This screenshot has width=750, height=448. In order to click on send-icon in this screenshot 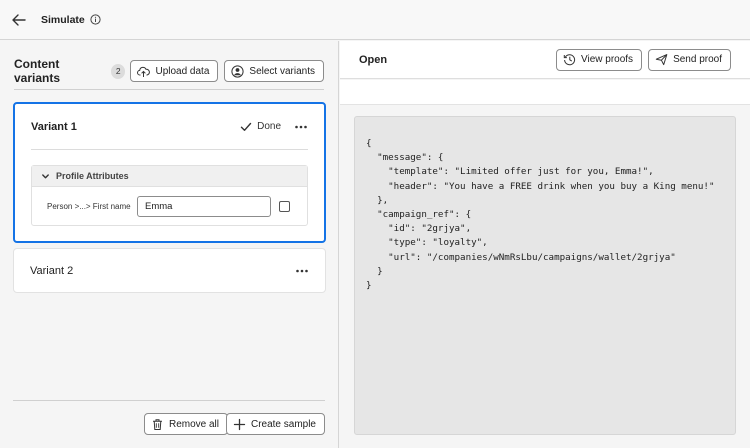, I will do `click(661, 59)`.